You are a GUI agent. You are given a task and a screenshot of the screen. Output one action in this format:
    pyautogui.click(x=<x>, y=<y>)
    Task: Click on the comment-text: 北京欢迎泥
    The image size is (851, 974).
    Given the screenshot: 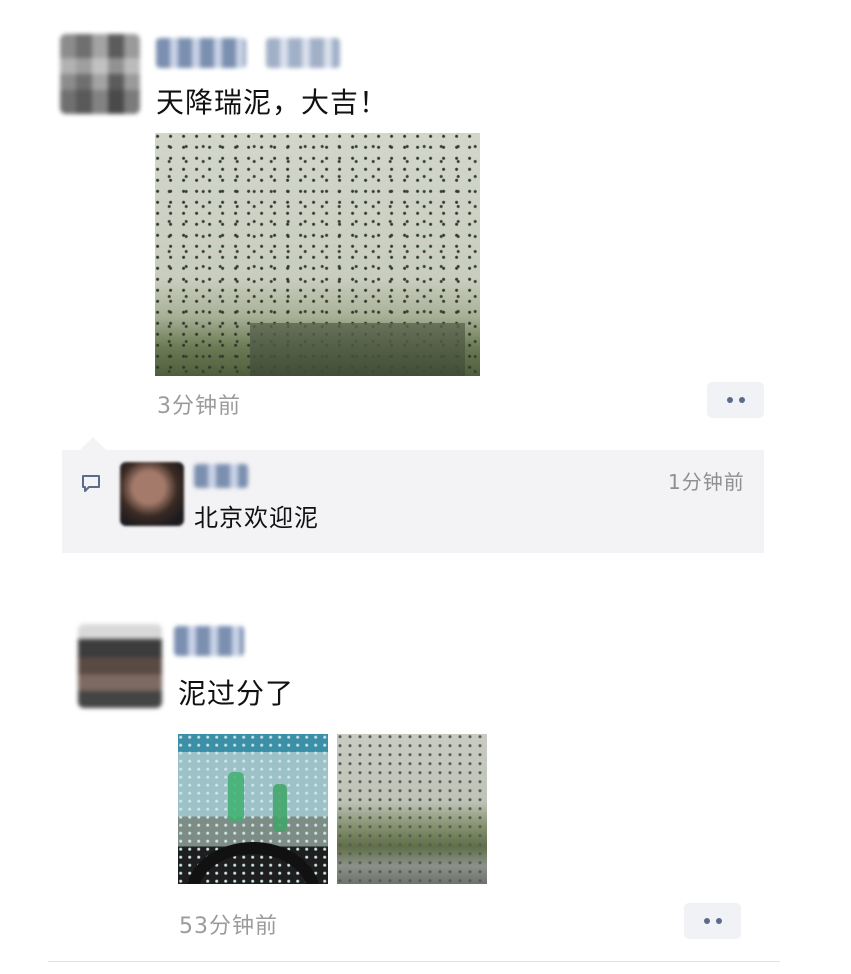 What is the action you would take?
    pyautogui.click(x=256, y=518)
    